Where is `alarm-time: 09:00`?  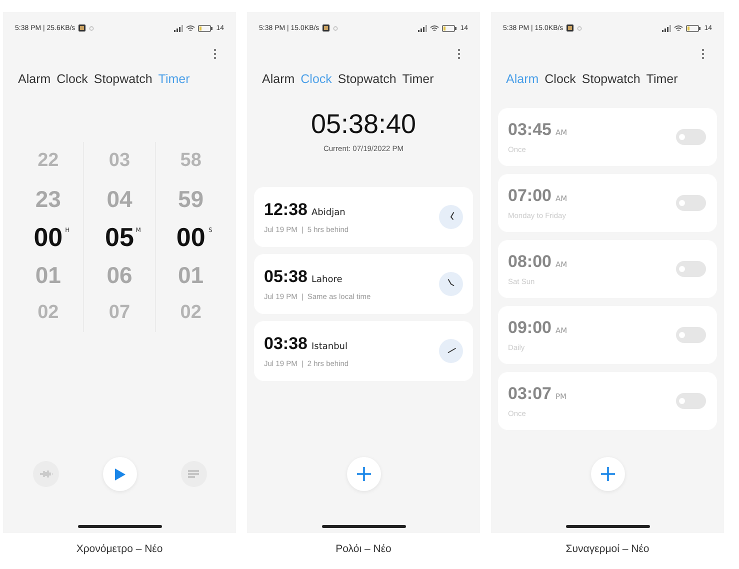 alarm-time: 09:00 is located at coordinates (530, 328).